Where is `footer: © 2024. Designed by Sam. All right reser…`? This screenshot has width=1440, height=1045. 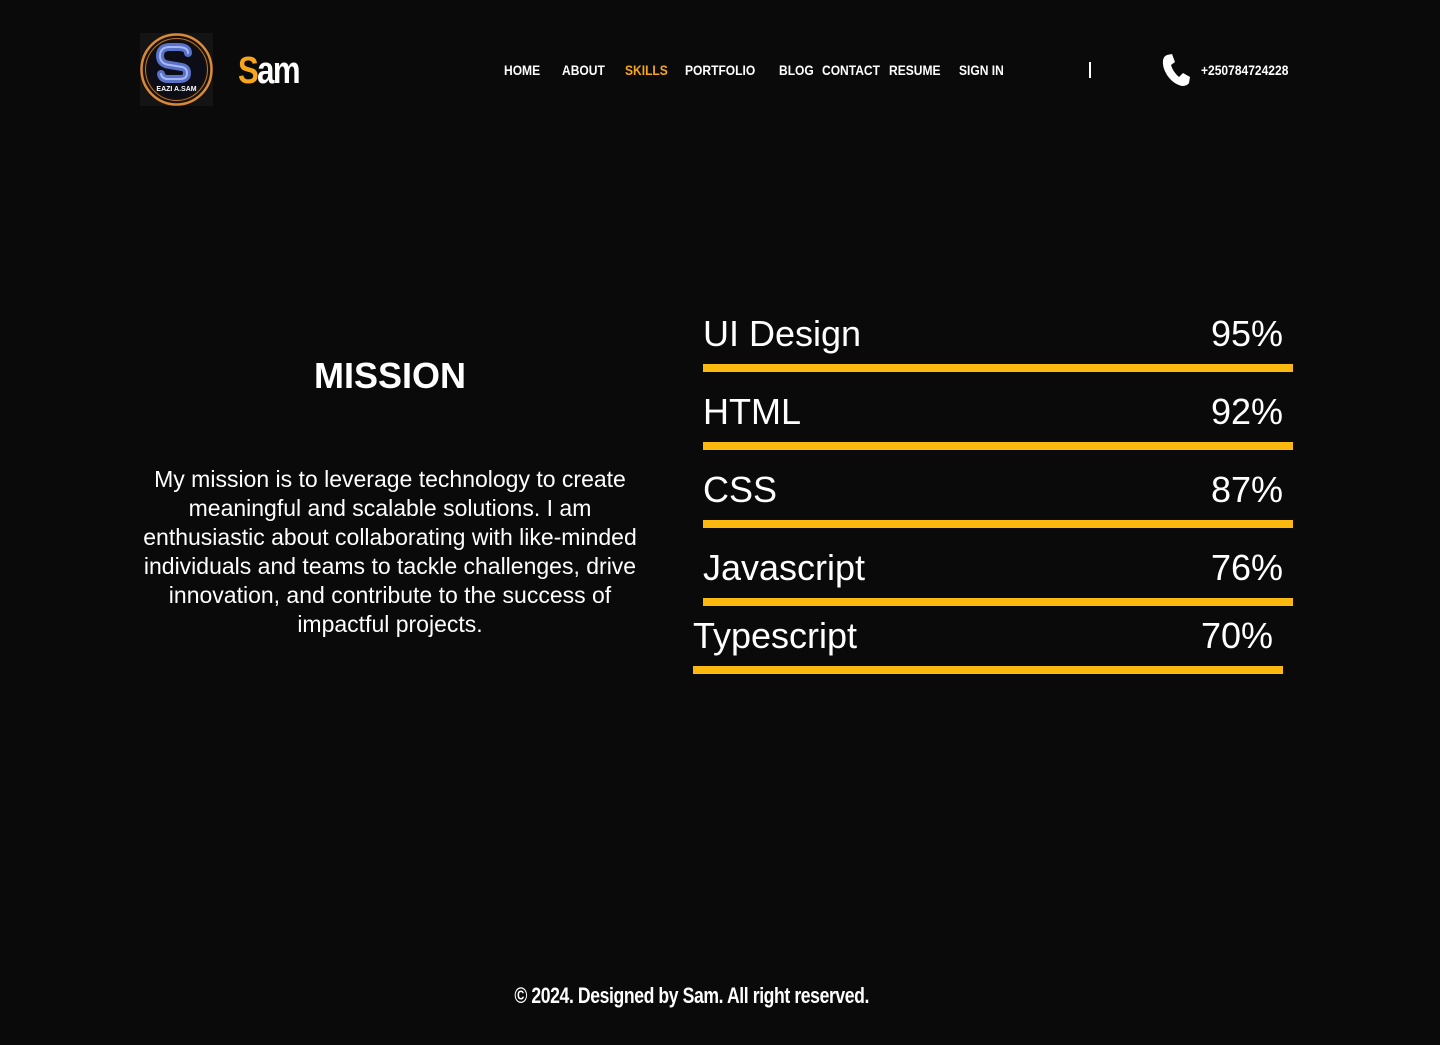
footer: © 2024. Designed by Sam. All right reser… is located at coordinates (692, 996).